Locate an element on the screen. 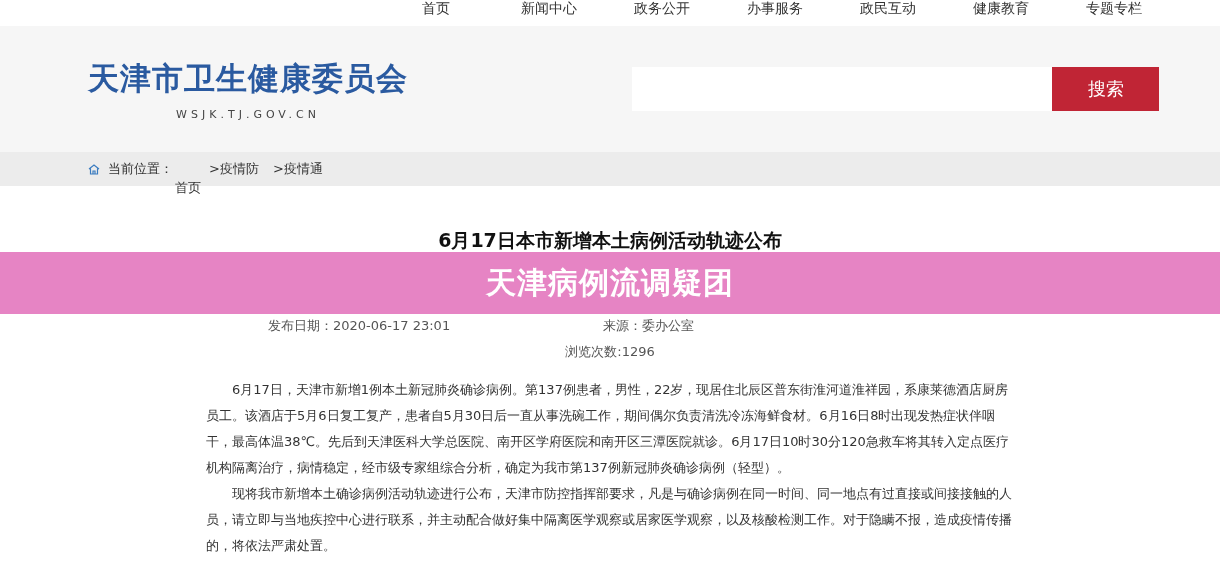 This screenshot has height=567, width=1220. breadcrumb-label: 当前位置： is located at coordinates (140, 169).